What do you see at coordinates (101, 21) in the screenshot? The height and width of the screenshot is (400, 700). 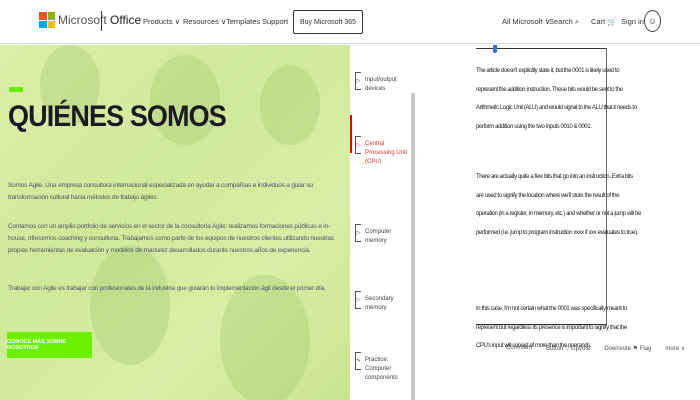 I see `divider` at bounding box center [101, 21].